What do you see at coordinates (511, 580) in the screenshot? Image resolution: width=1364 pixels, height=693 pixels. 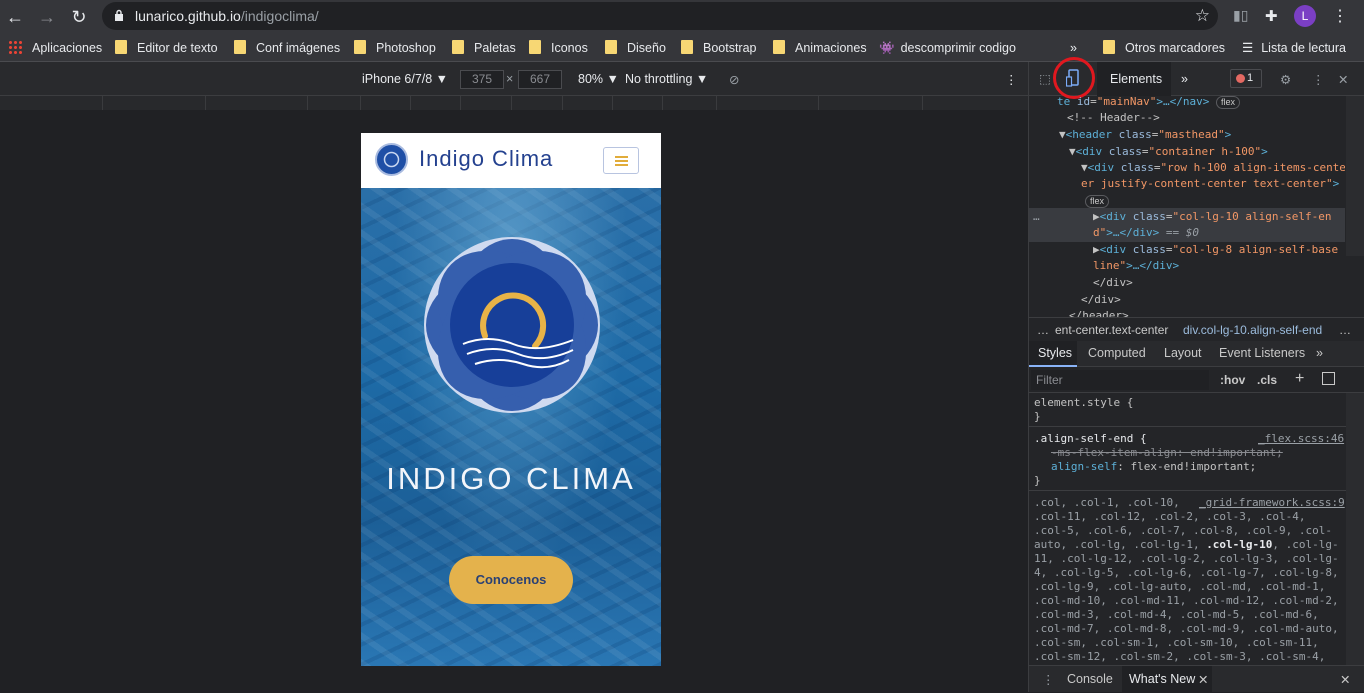 I see `conocenos-button: Conocenos` at bounding box center [511, 580].